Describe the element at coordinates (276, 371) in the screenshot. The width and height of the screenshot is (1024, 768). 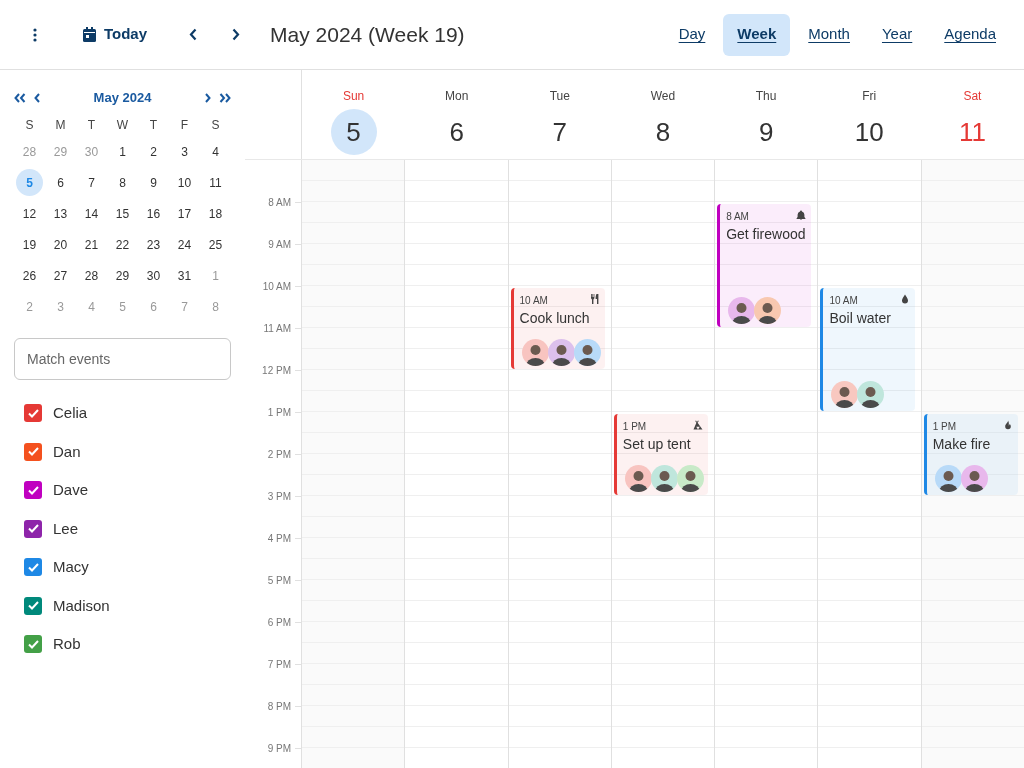
I see `hour-label: 12 PM` at that location.